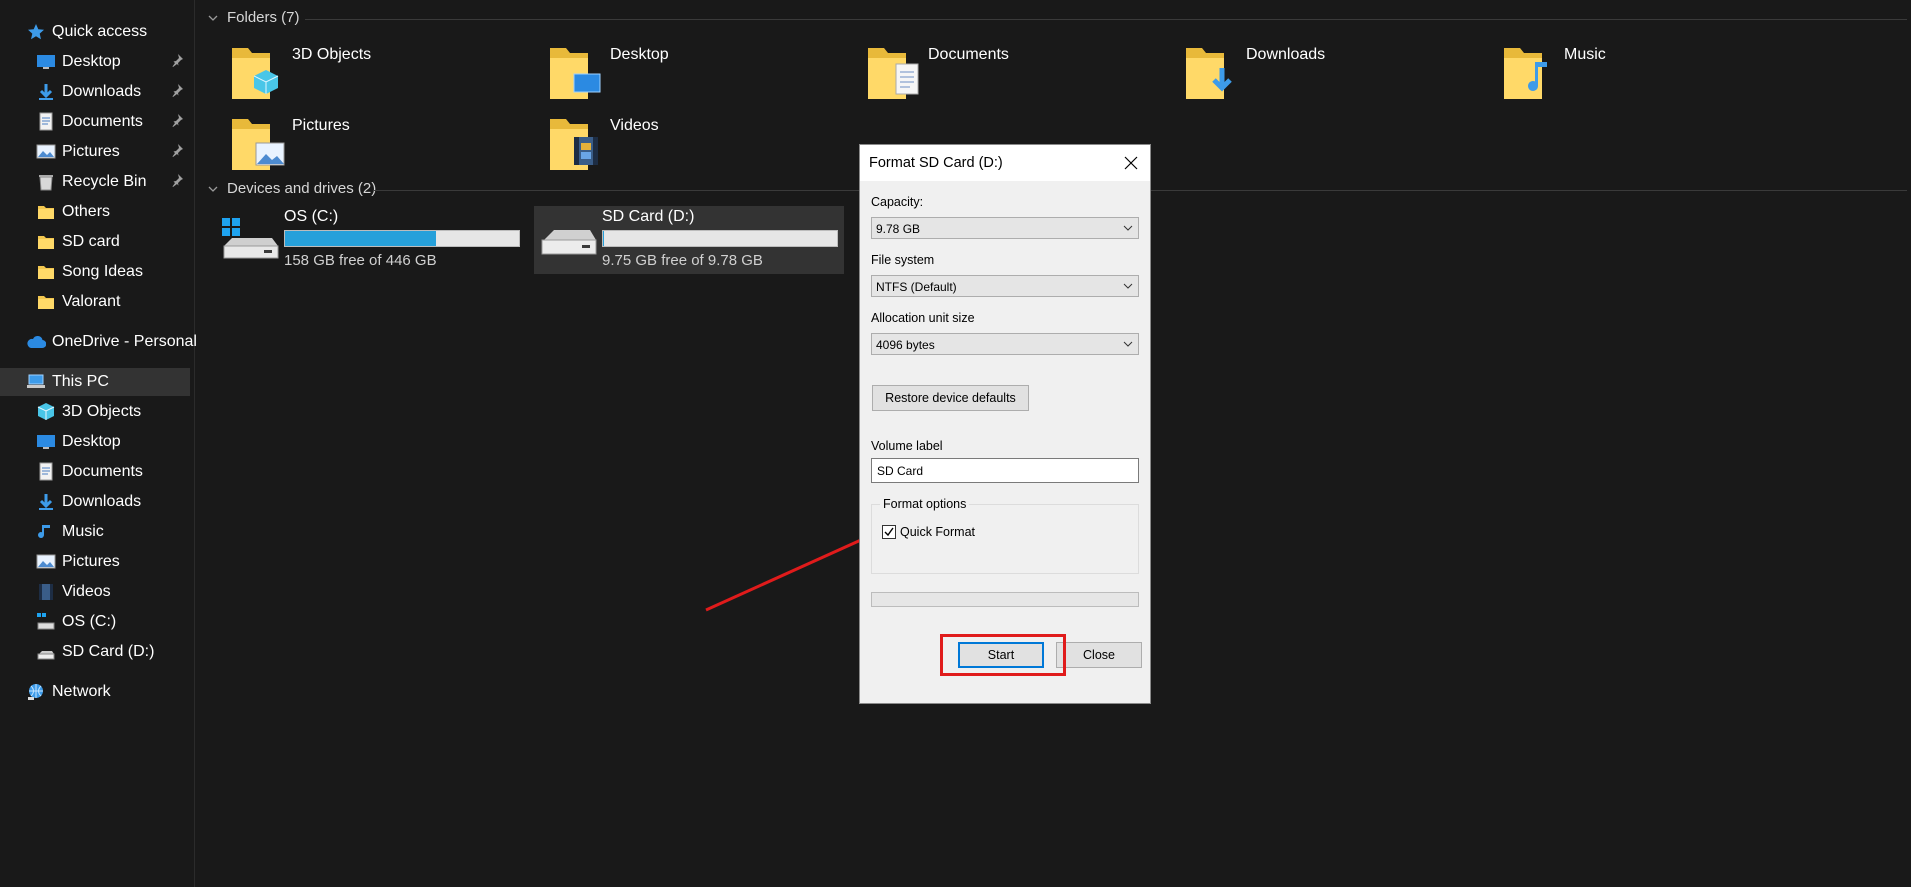 This screenshot has width=1911, height=887. What do you see at coordinates (83, 531) in the screenshot?
I see `nav-label: Music` at bounding box center [83, 531].